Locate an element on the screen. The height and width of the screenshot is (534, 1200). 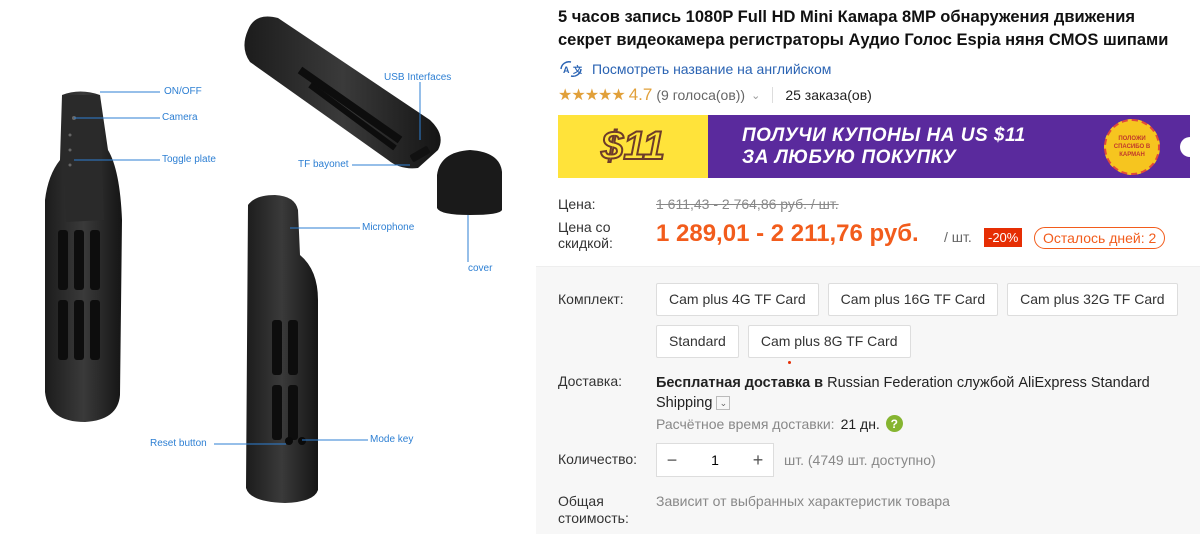
eta-label: Расчётное время доставки: is located at coordinates (745, 423).